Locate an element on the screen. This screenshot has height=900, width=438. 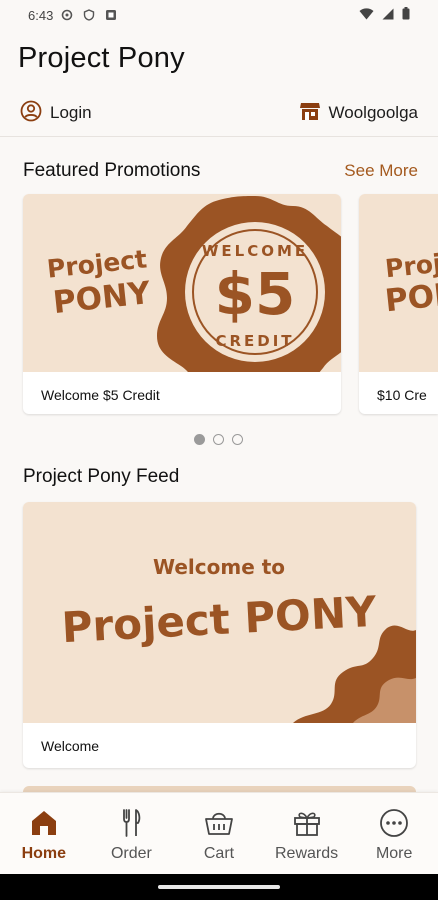
nav-label: Rewards is located at coordinates (307, 853).